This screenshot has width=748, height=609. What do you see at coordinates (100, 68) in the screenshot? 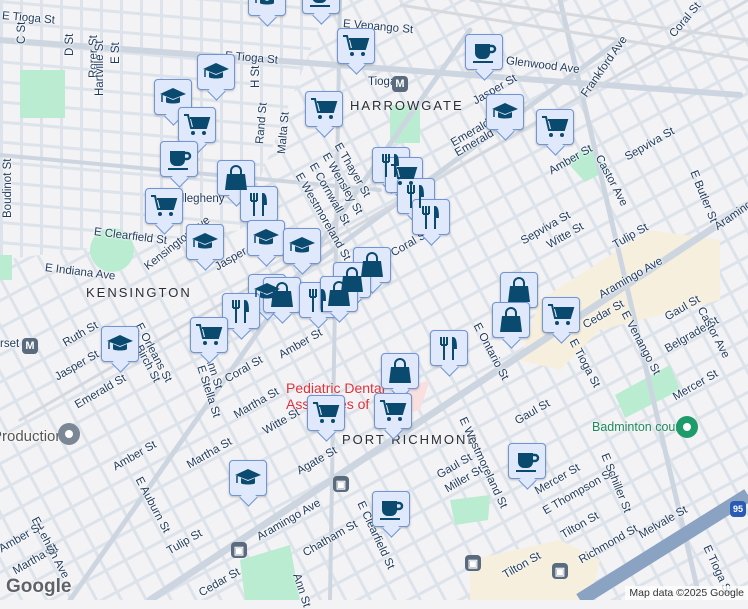
I see `street-label: Hartville St` at bounding box center [100, 68].